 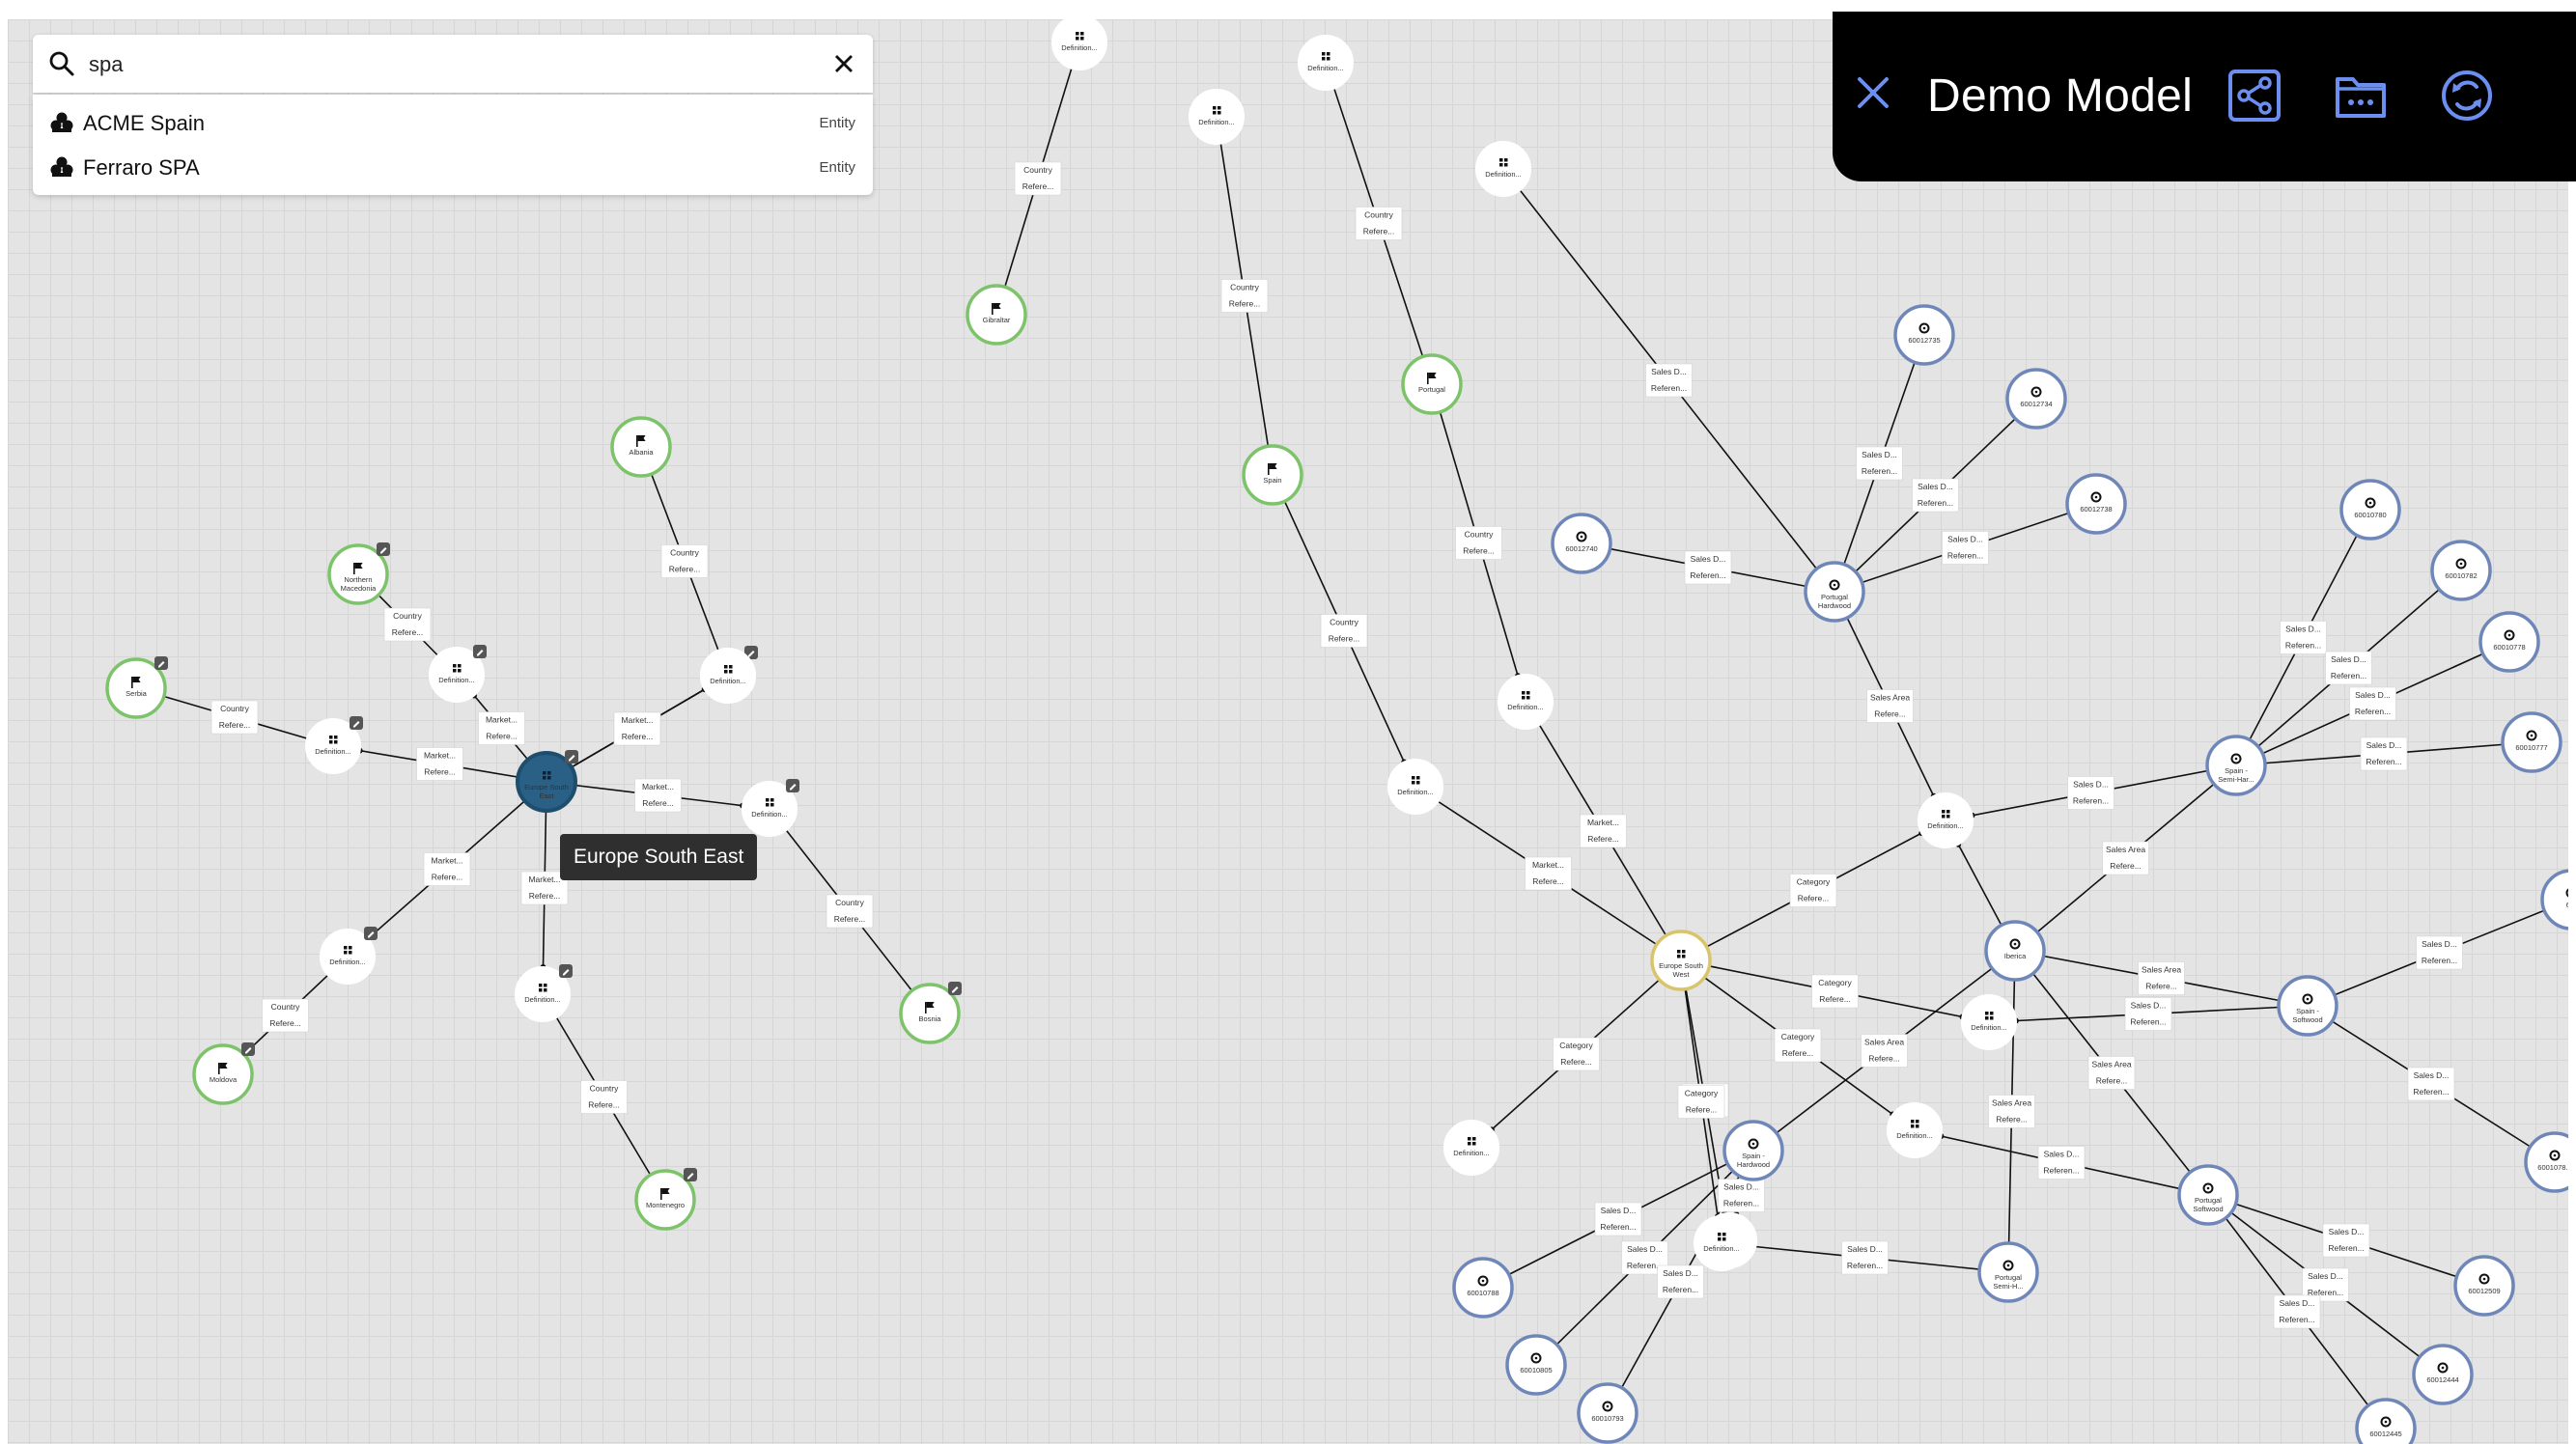 I want to click on clear-search-icon, so click(x=844, y=64).